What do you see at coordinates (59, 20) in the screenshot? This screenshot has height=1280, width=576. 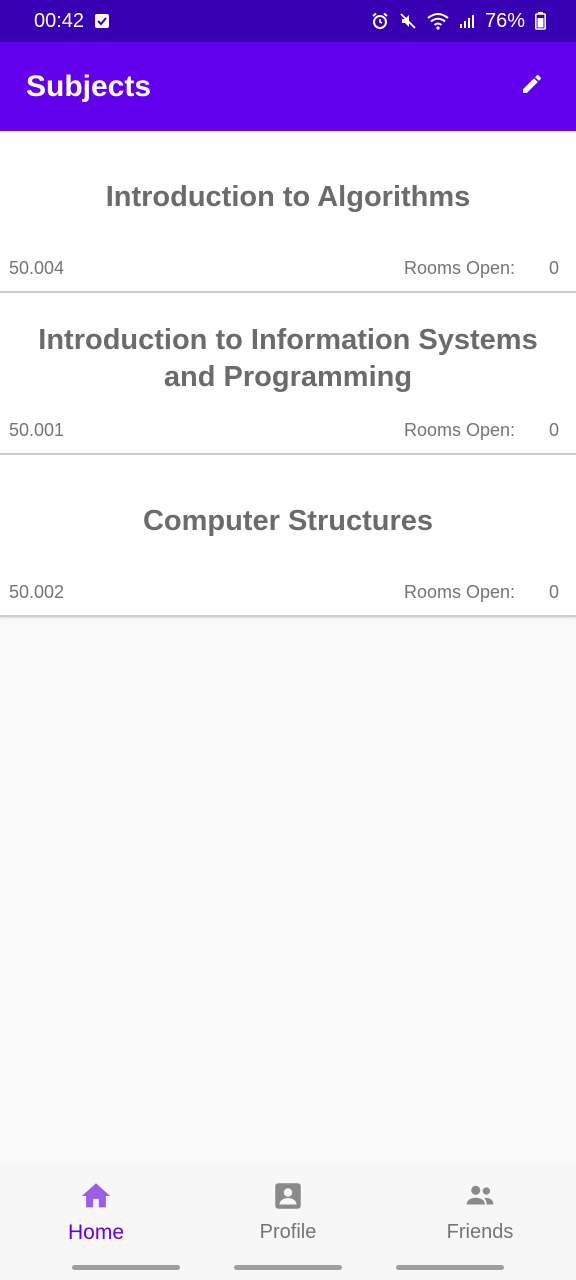 I see `status-time: 00:42` at bounding box center [59, 20].